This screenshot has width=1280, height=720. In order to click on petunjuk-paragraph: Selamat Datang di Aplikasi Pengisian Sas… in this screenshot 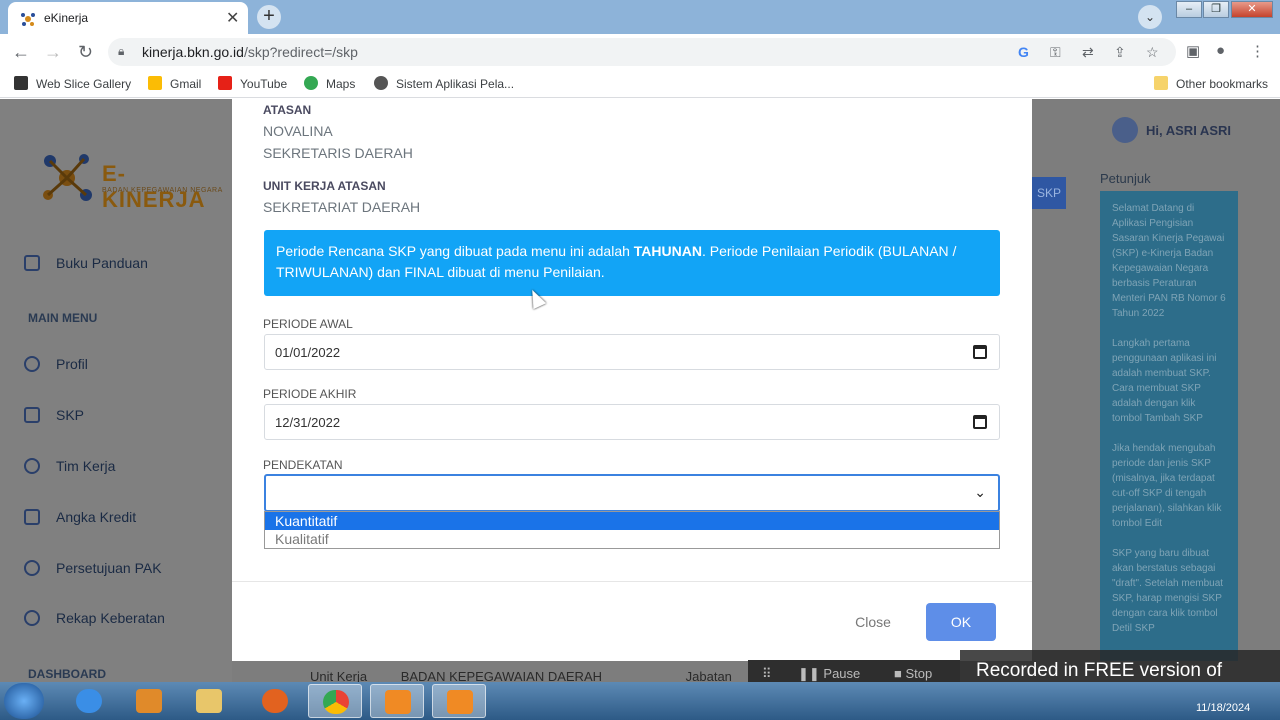, I will do `click(1169, 261)`.